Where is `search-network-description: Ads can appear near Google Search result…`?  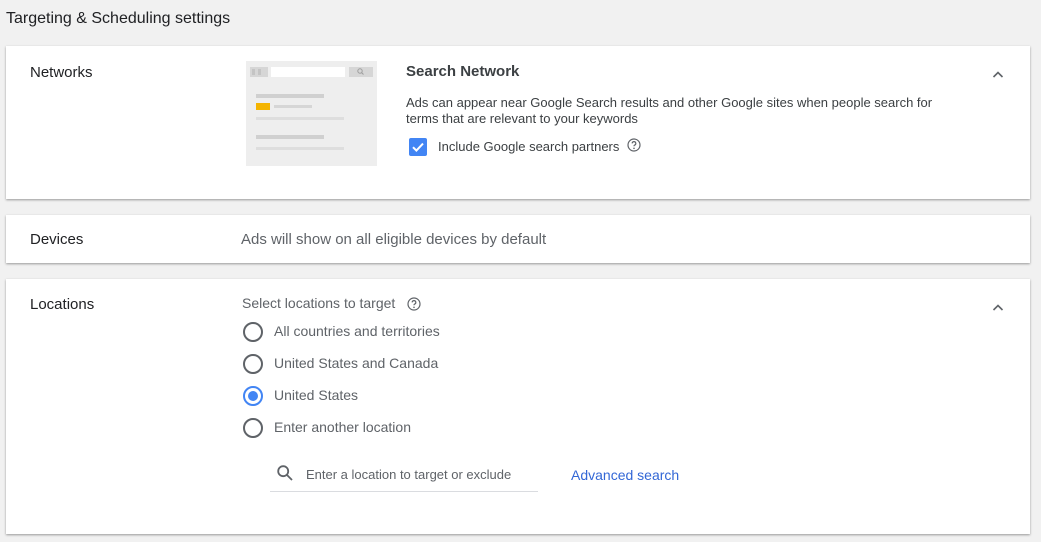
search-network-description: Ads can appear near Google Search result… is located at coordinates (669, 110).